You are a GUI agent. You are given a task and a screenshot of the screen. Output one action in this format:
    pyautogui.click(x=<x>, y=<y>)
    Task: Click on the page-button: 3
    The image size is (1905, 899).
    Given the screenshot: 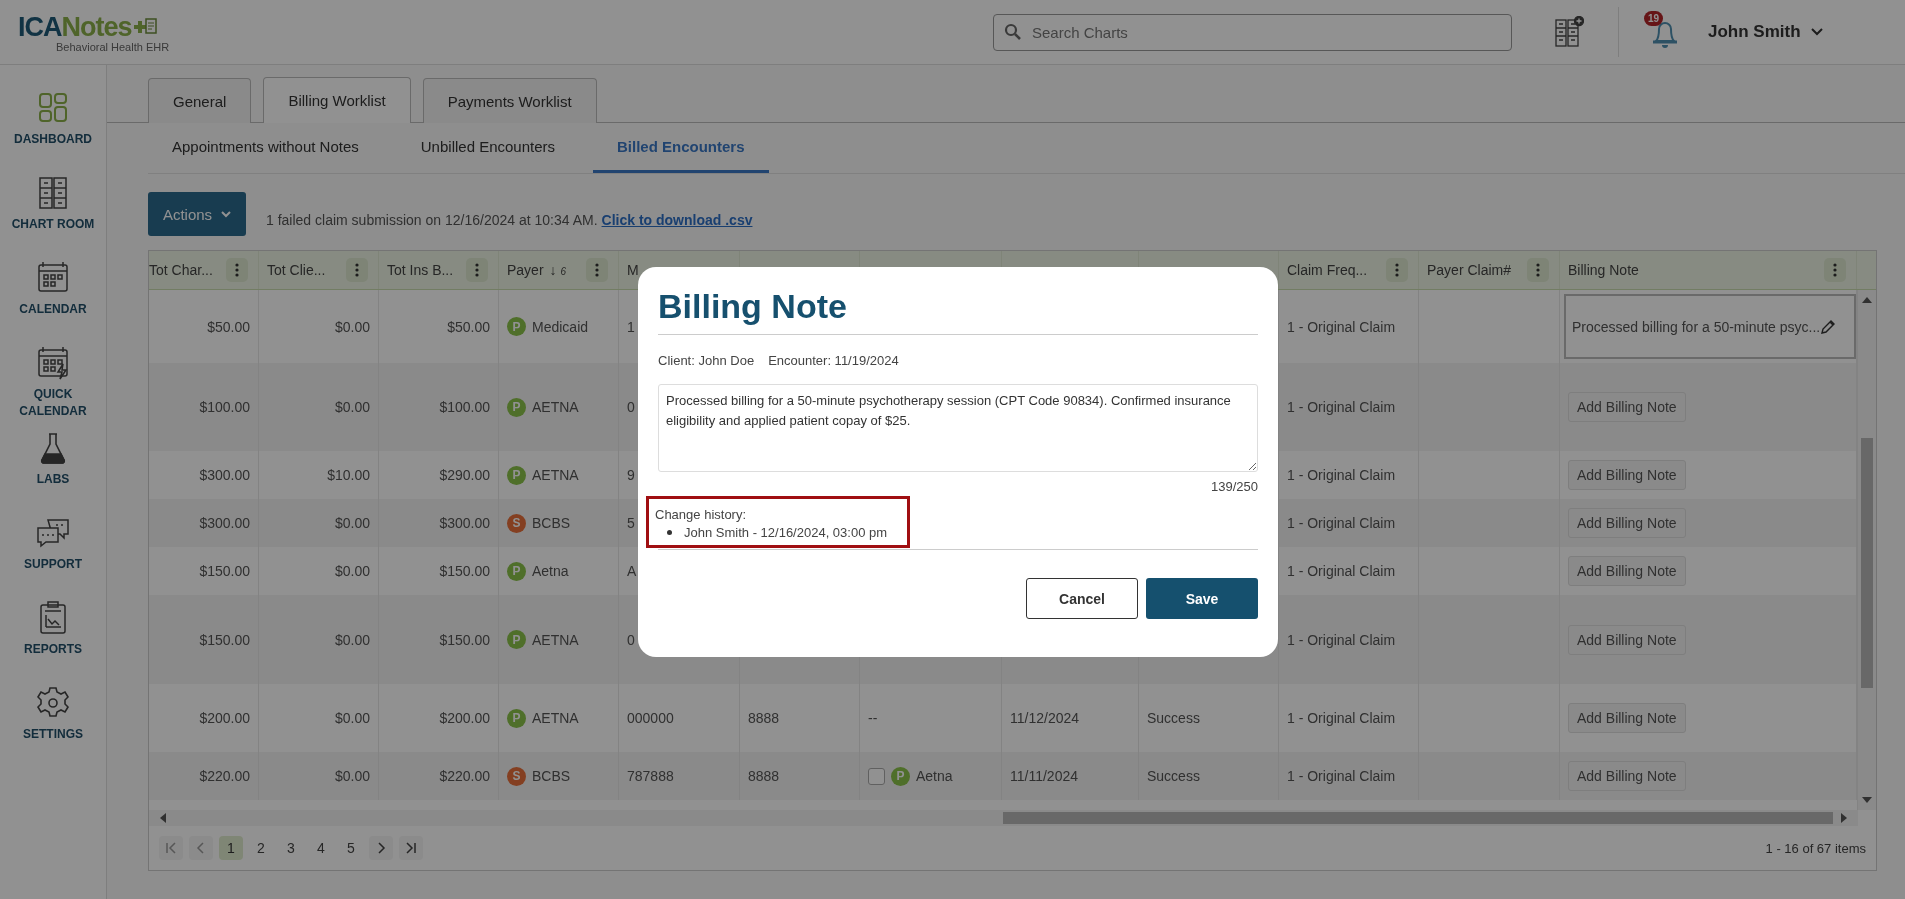 What is the action you would take?
    pyautogui.click(x=291, y=848)
    